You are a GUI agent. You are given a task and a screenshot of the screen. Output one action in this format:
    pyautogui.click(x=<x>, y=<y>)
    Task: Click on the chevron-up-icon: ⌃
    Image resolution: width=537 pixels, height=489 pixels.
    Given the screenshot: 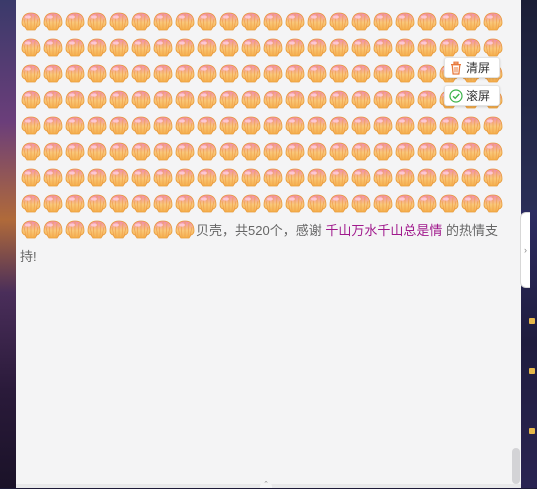 What is the action you would take?
    pyautogui.click(x=266, y=484)
    